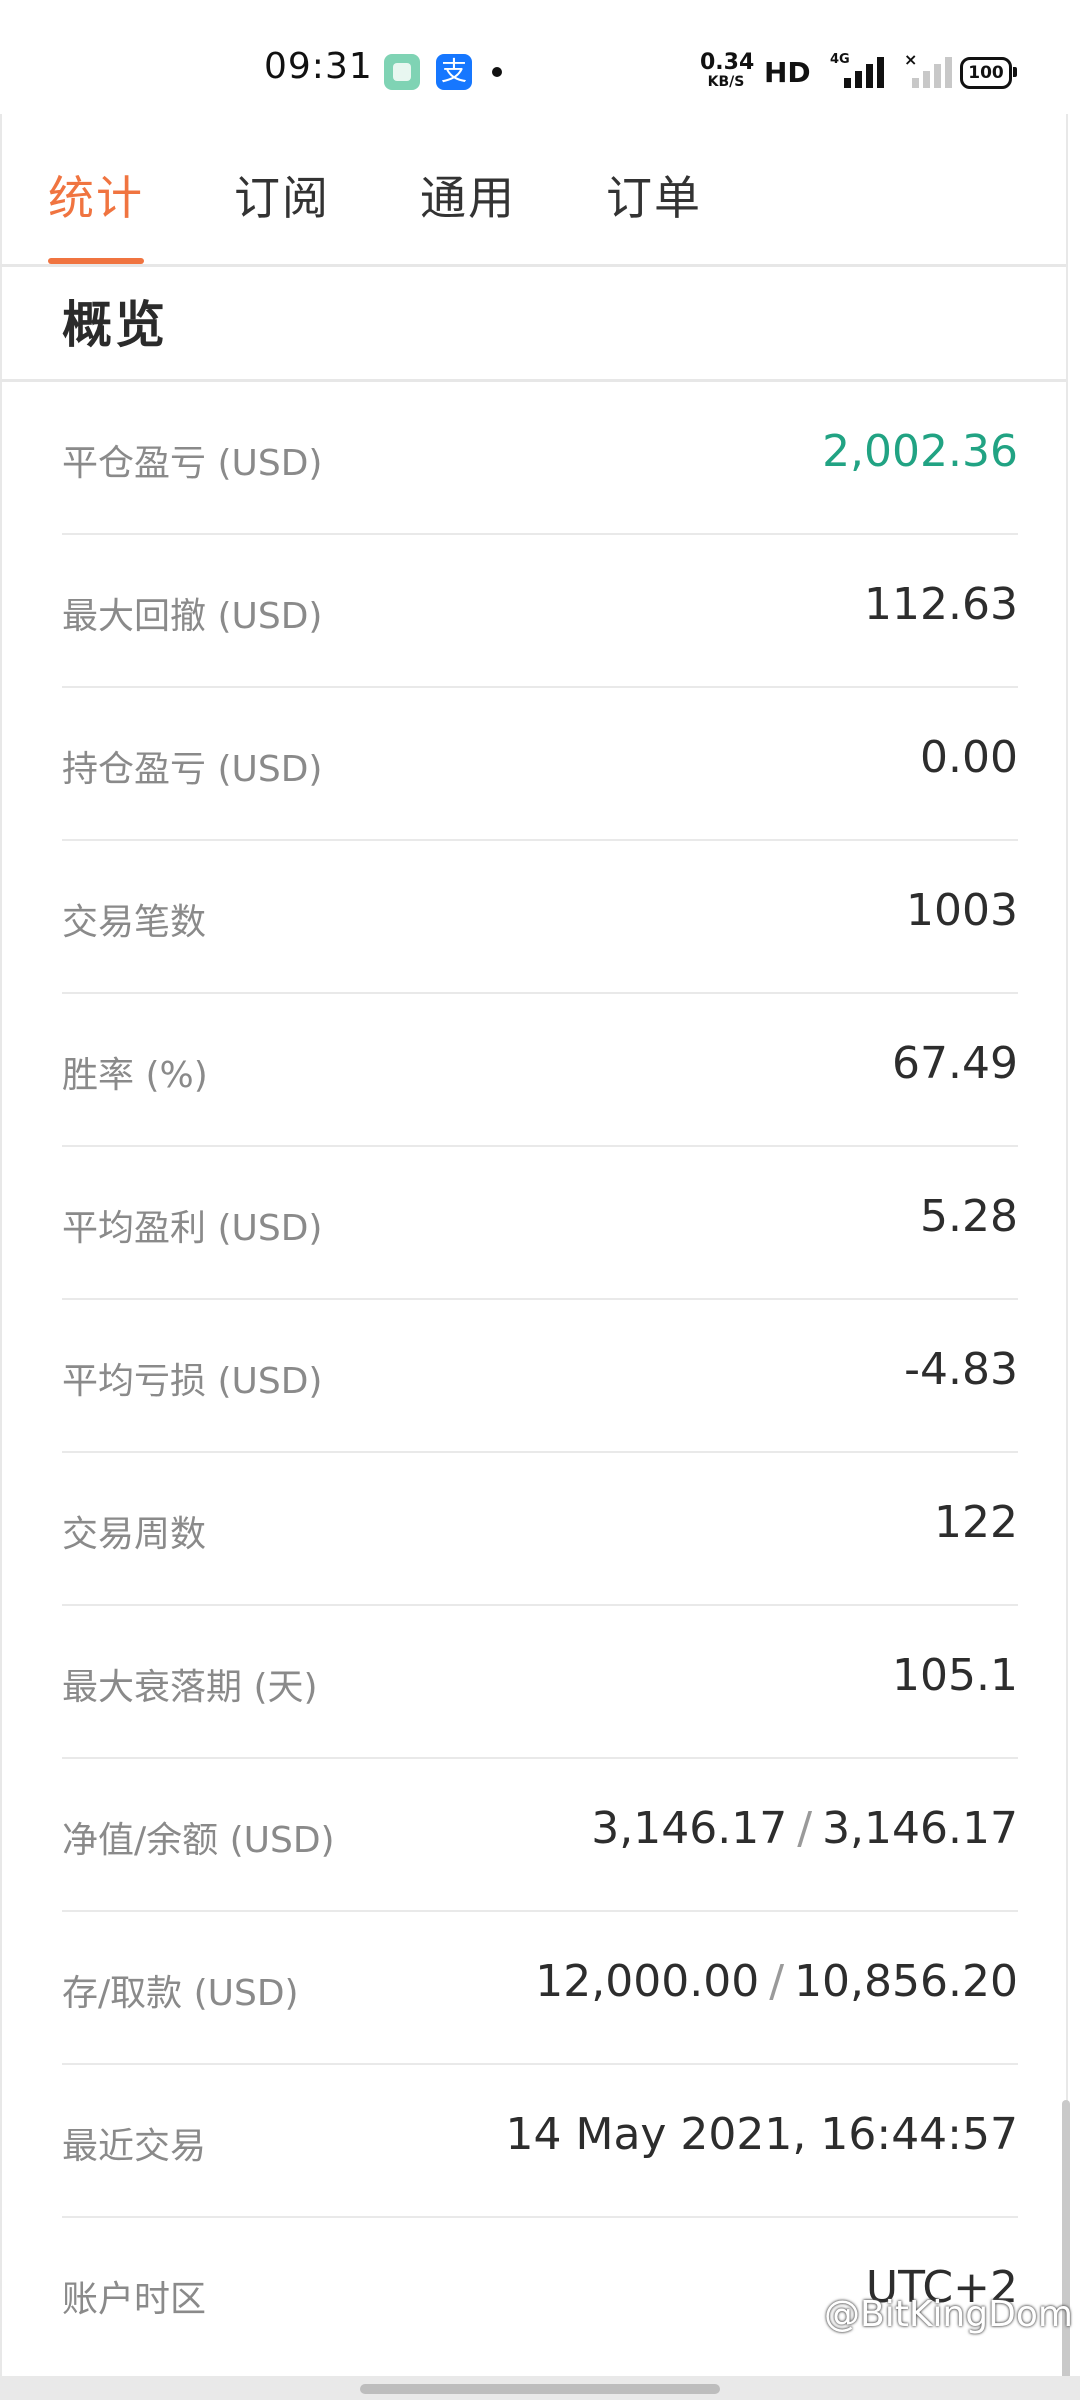 Image resolution: width=1080 pixels, height=2400 pixels. I want to click on active-tab-indicator, so click(96, 261).